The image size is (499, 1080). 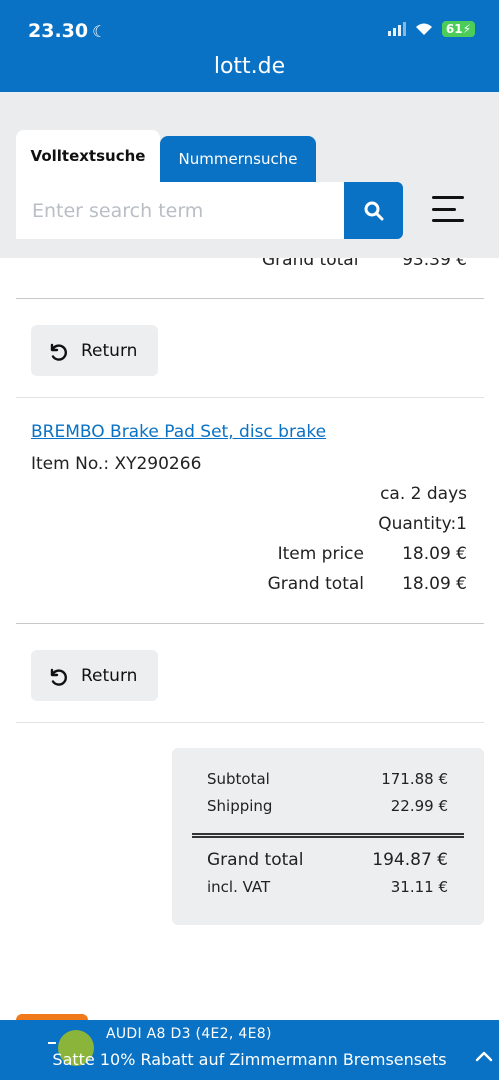 I want to click on vat-label: incl. VAT, so click(x=239, y=887).